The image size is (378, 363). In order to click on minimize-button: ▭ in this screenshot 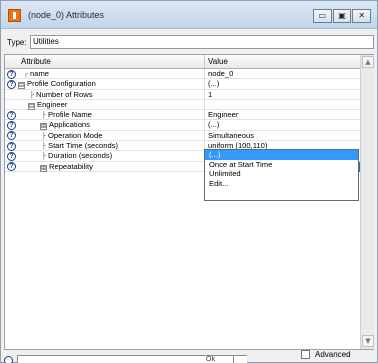, I will do `click(322, 16)`.